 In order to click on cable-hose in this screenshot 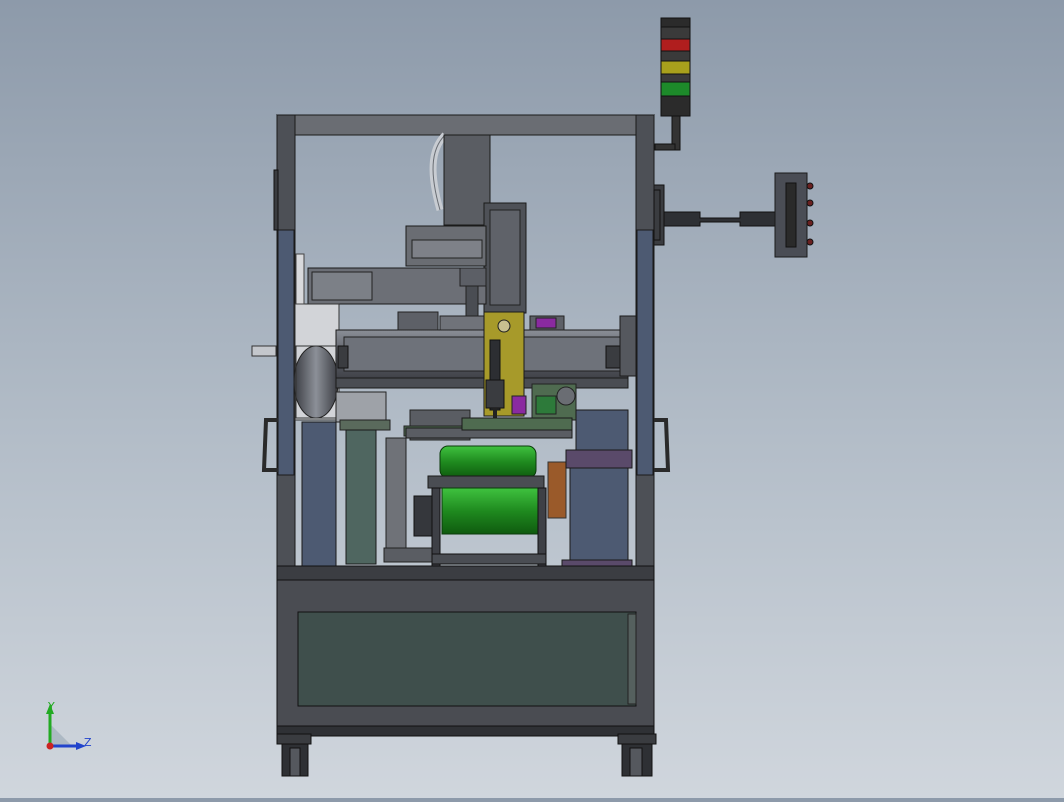, I will do `click(438, 171)`.